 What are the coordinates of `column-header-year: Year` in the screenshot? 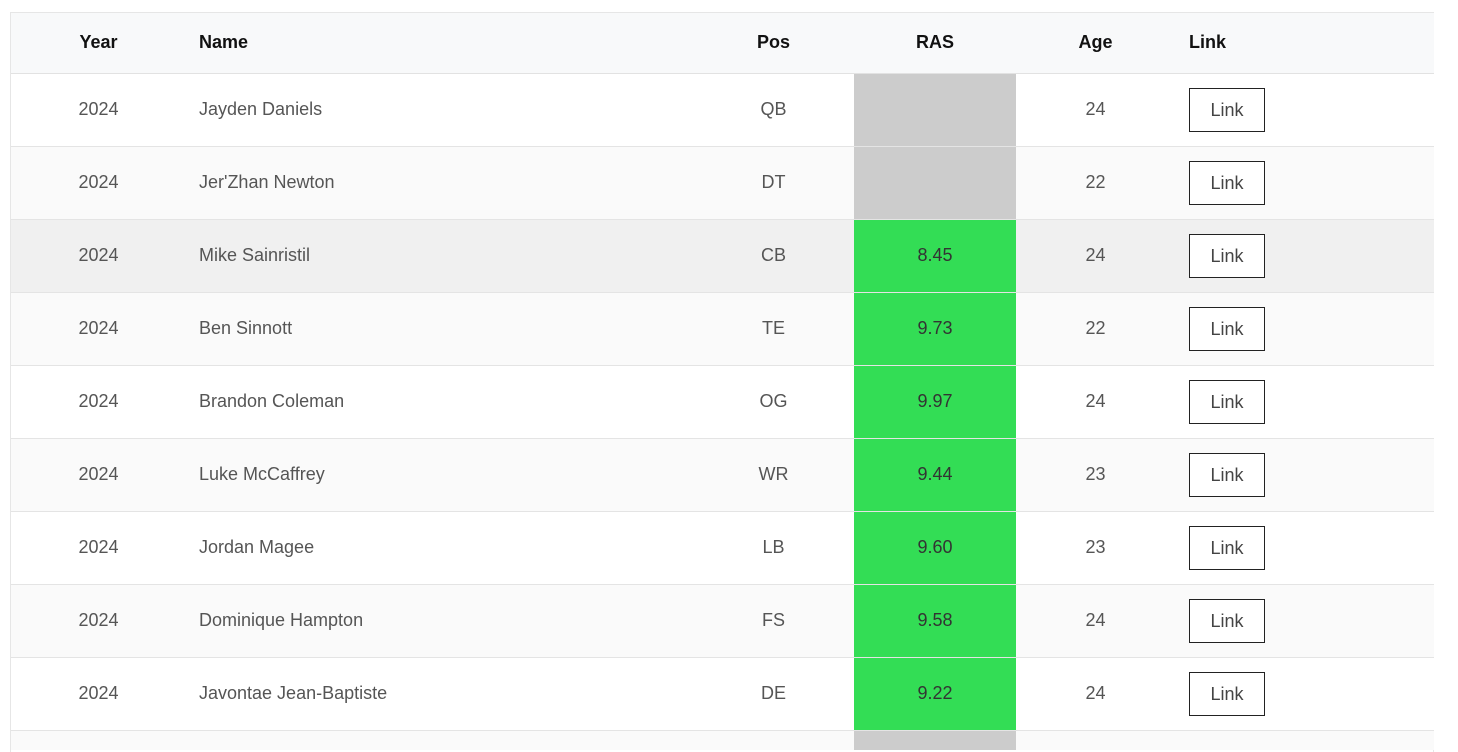 It's located at (98, 43).